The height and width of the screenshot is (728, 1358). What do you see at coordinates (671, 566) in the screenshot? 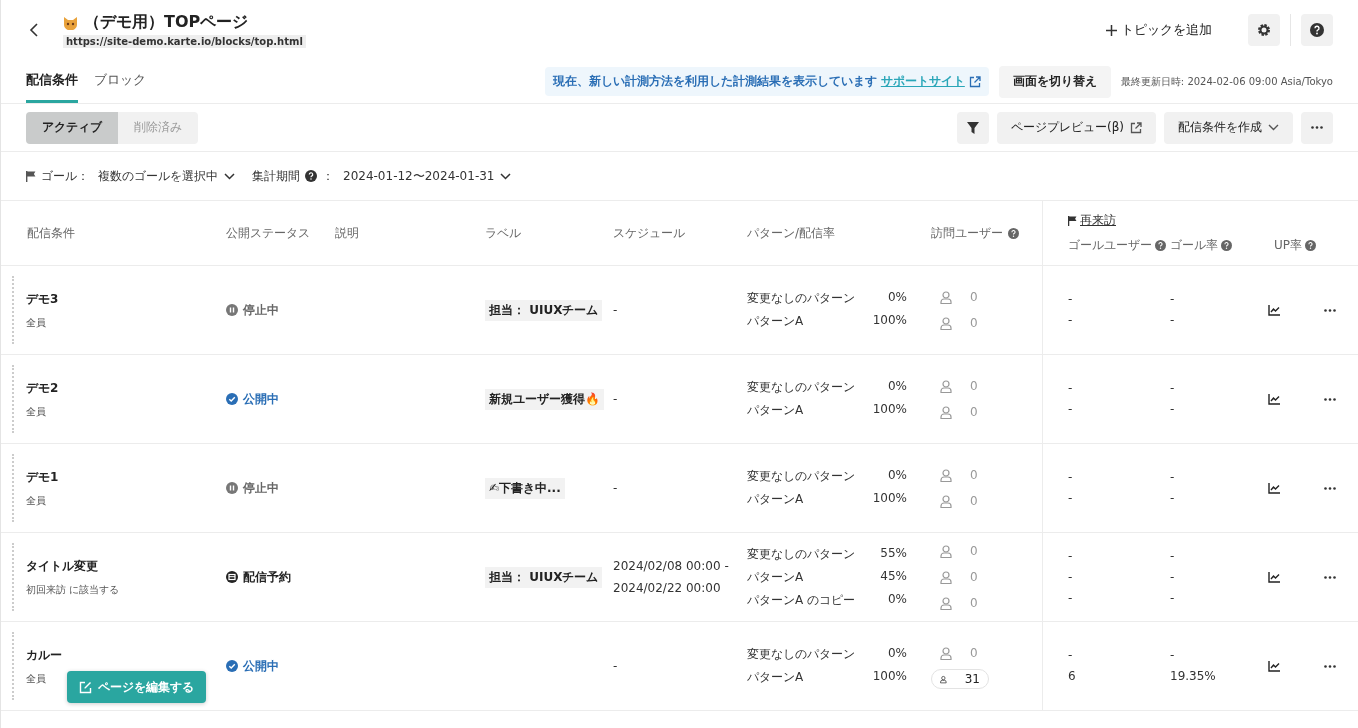
I see `schedule-text: 2024/02/08 00:00 -` at bounding box center [671, 566].